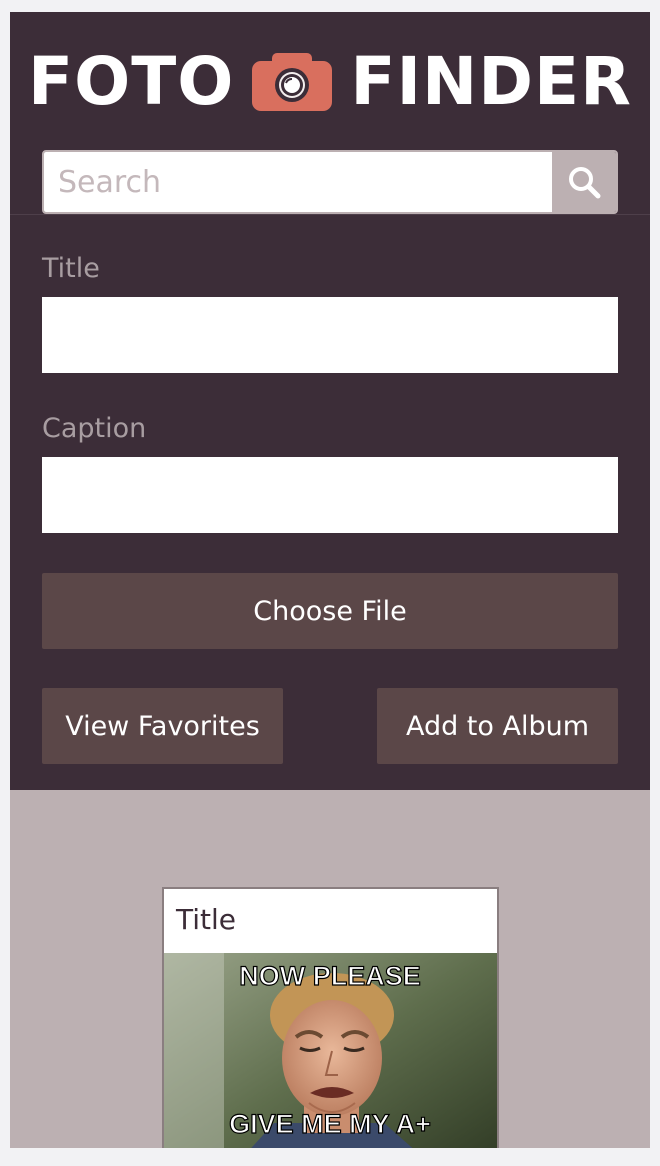  What do you see at coordinates (330, 976) in the screenshot?
I see `meme-caption-top: NOW PLEASE` at bounding box center [330, 976].